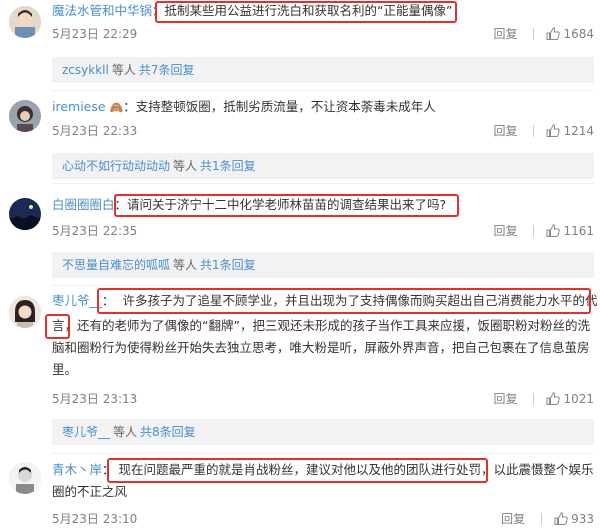 This screenshot has width=600, height=530. What do you see at coordinates (323, 166) in the screenshot?
I see `reply-thread: 心动不如行动动动动 等人 共1条回复` at bounding box center [323, 166].